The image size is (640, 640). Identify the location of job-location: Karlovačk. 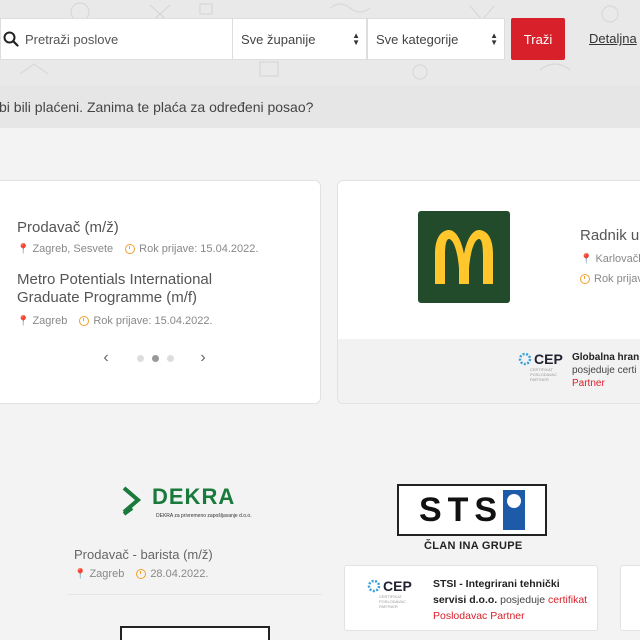
(617, 259).